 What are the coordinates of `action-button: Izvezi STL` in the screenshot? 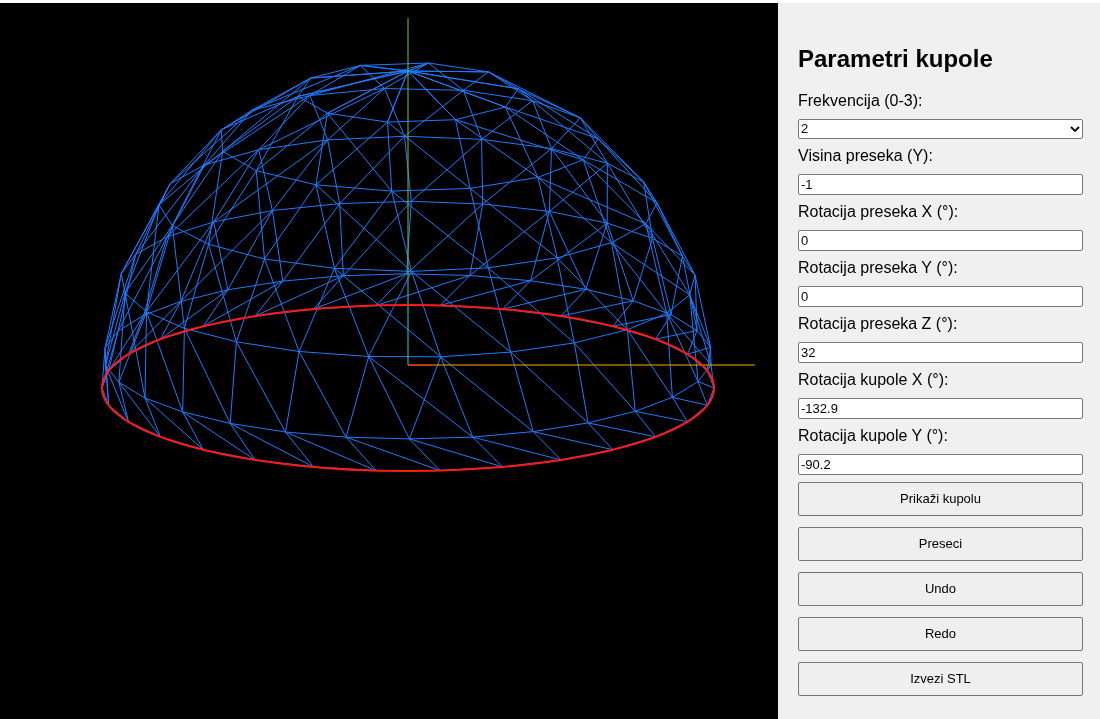 It's located at (940, 679).